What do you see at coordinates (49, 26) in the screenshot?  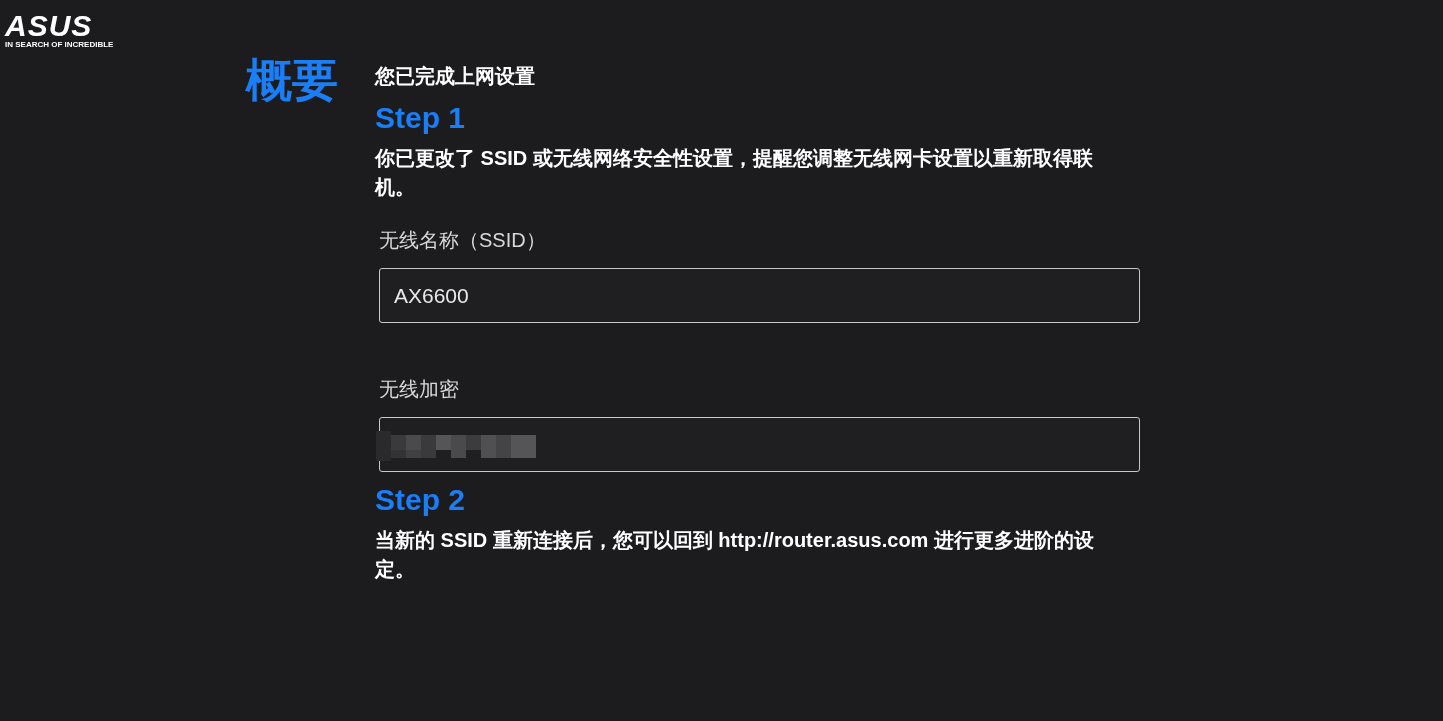 I see `logo-wordmark: ASUS` at bounding box center [49, 26].